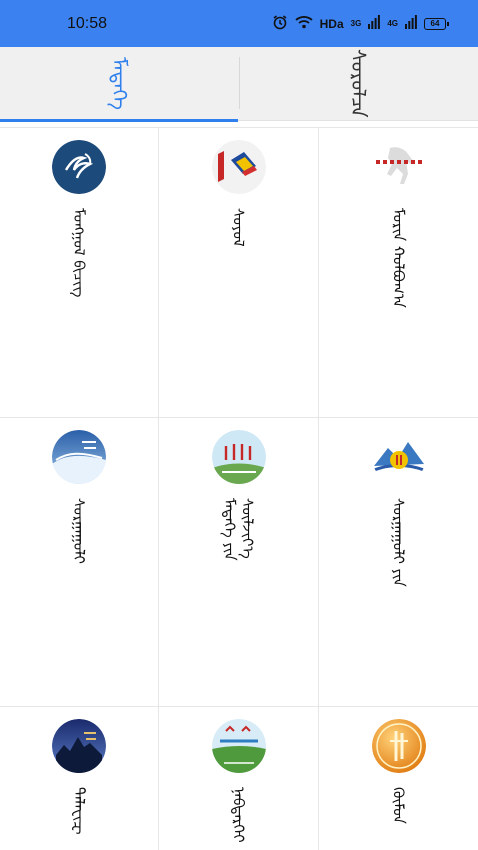  I want to click on grid-item-label: ᠲᠡᠯᠡᠸᠢᠽ, so click(79, 811).